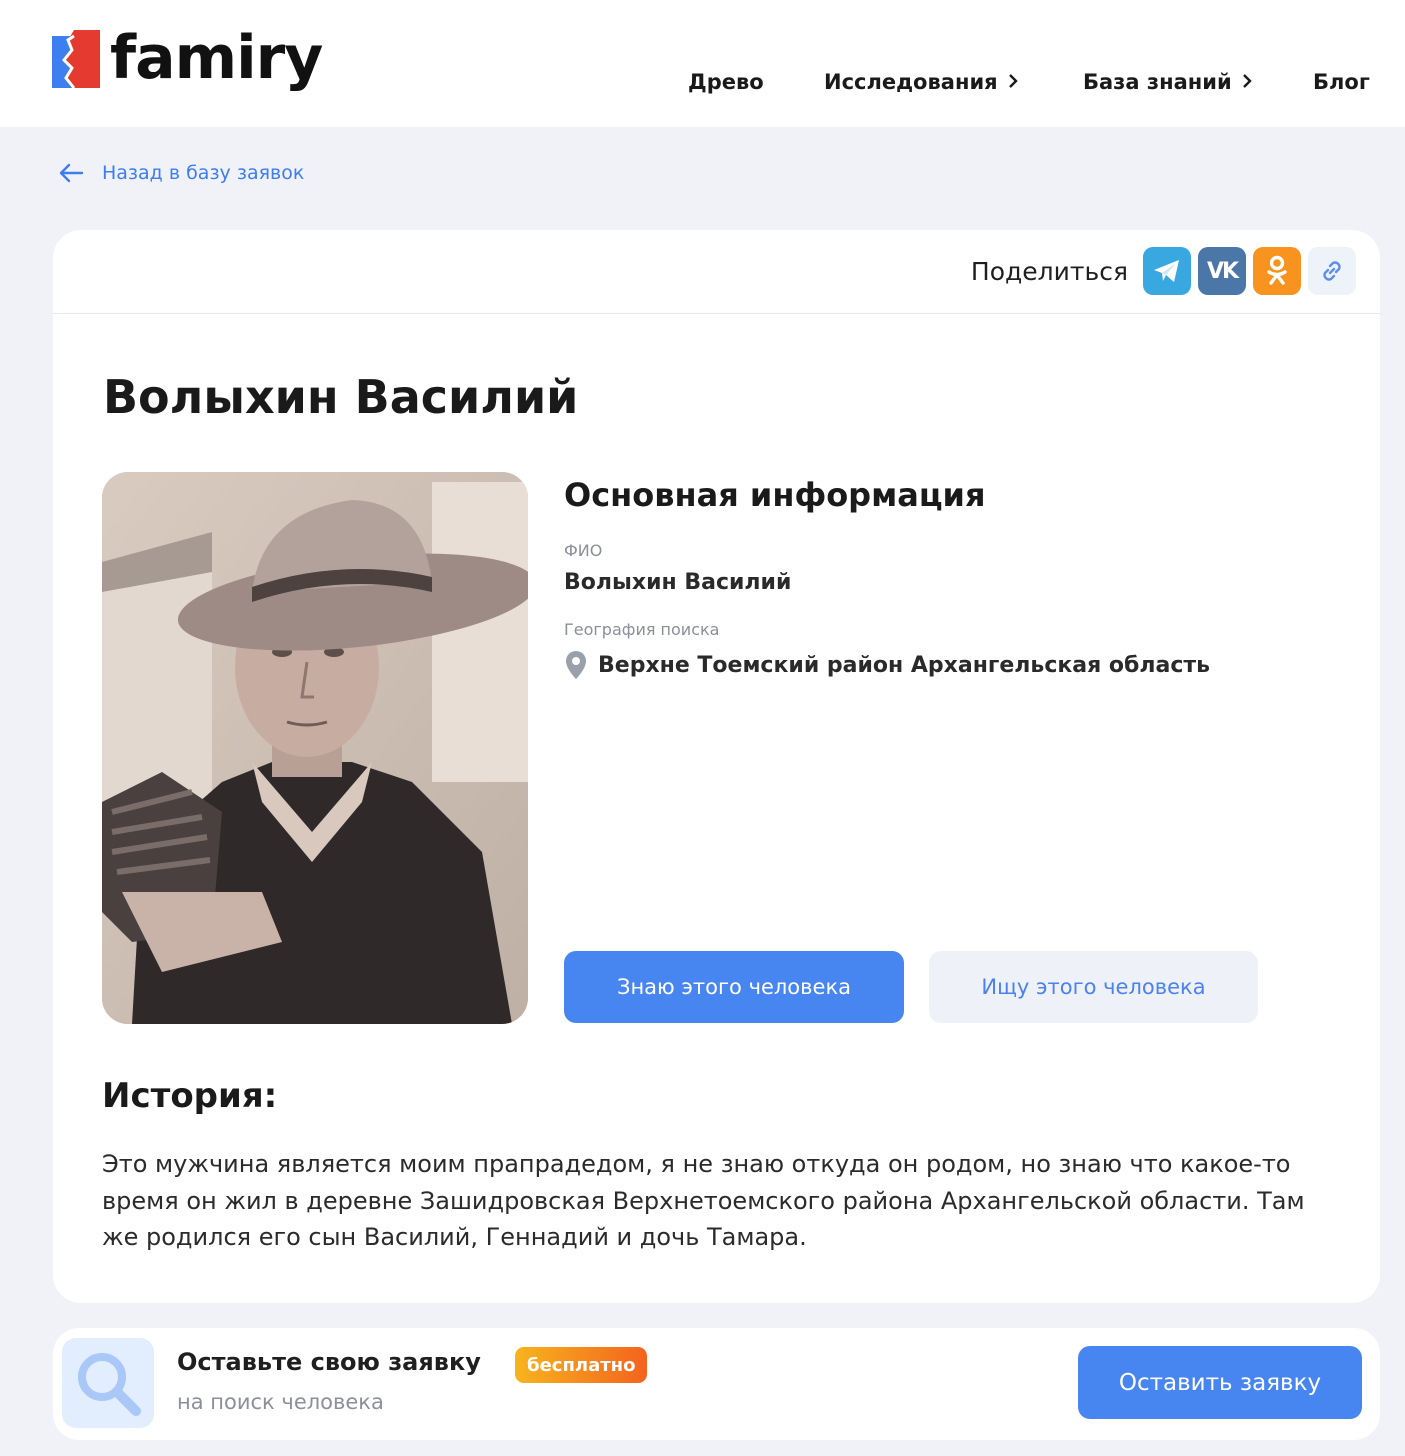 The height and width of the screenshot is (1456, 1405). Describe the element at coordinates (911, 82) in the screenshot. I see `nav-label: Исследования` at that location.